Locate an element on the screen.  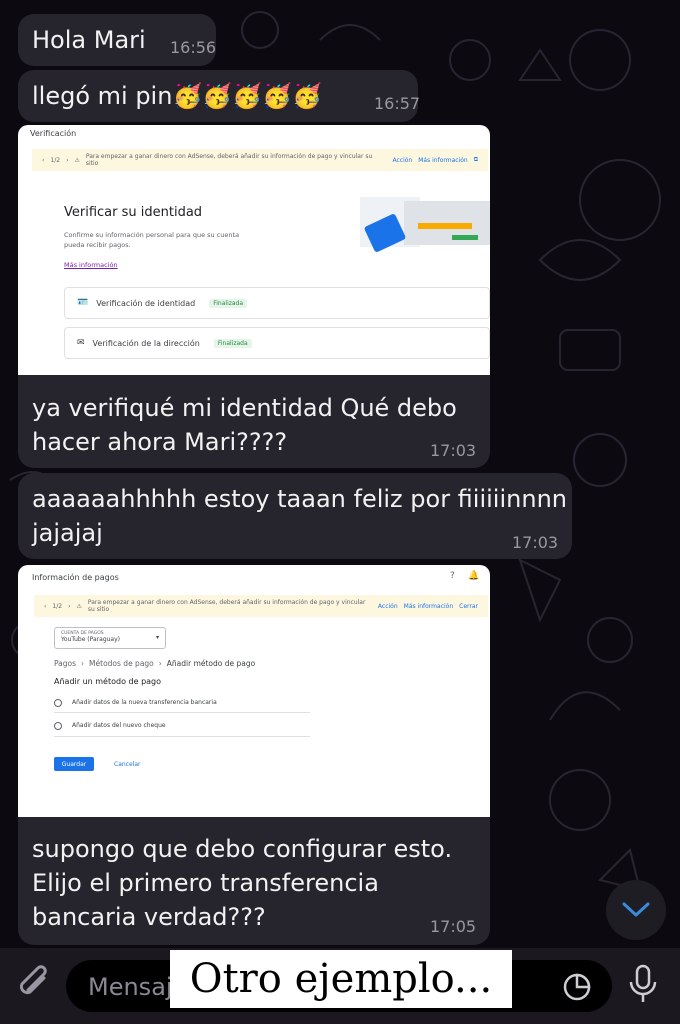
microphone-icon is located at coordinates (643, 985).